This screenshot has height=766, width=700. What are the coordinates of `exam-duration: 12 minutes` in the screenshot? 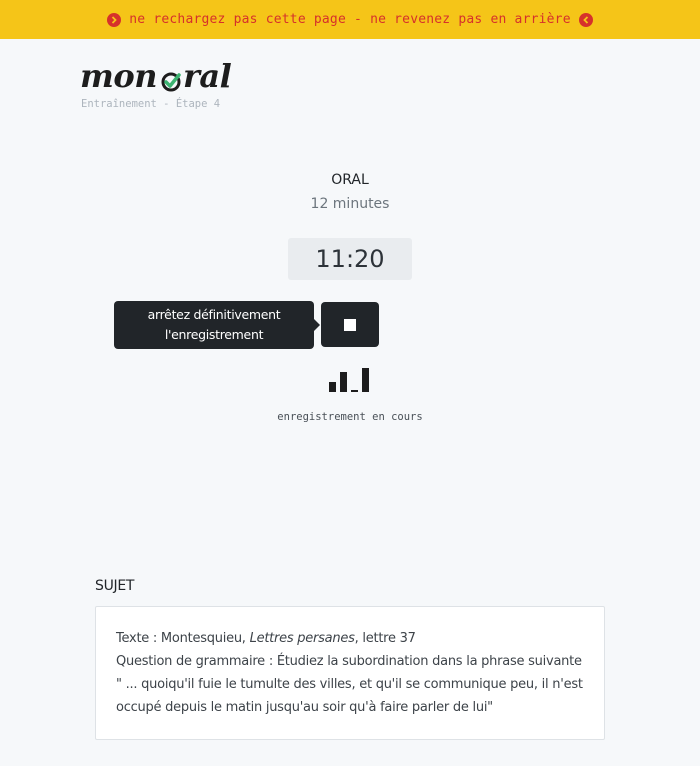 It's located at (350, 204).